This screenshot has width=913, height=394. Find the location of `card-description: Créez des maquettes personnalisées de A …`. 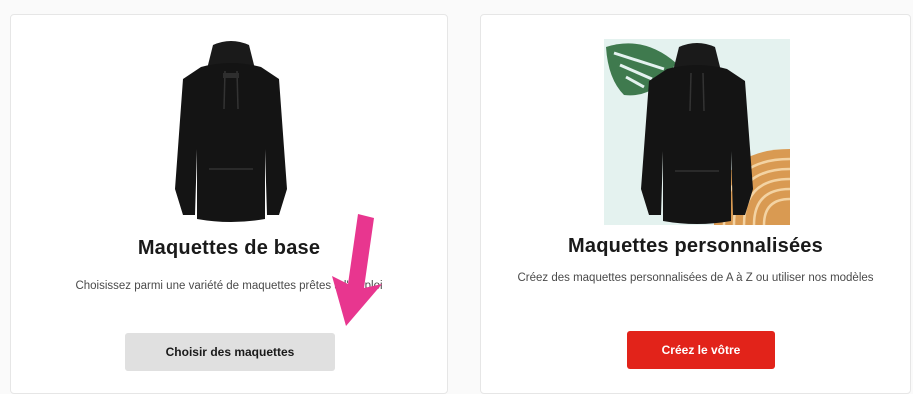

card-description: Créez des maquettes personnalisées de A … is located at coordinates (695, 278).